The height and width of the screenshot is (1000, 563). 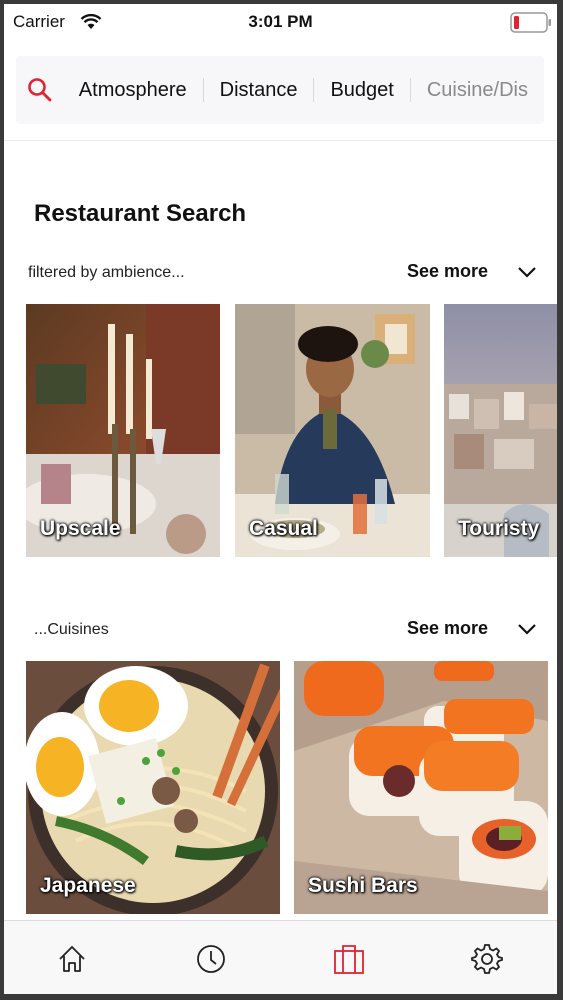 I want to click on card-label-upscale: Upscale, so click(x=80, y=528).